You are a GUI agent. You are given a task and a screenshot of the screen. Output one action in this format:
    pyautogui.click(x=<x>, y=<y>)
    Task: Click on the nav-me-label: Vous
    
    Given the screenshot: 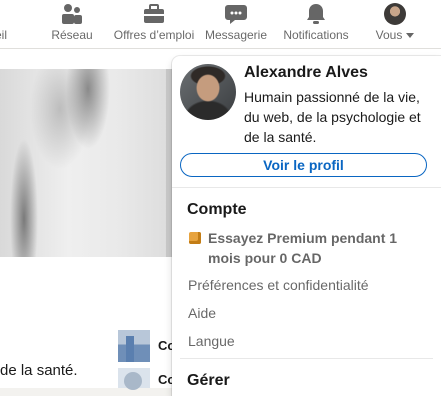 What is the action you would take?
    pyautogui.click(x=389, y=35)
    